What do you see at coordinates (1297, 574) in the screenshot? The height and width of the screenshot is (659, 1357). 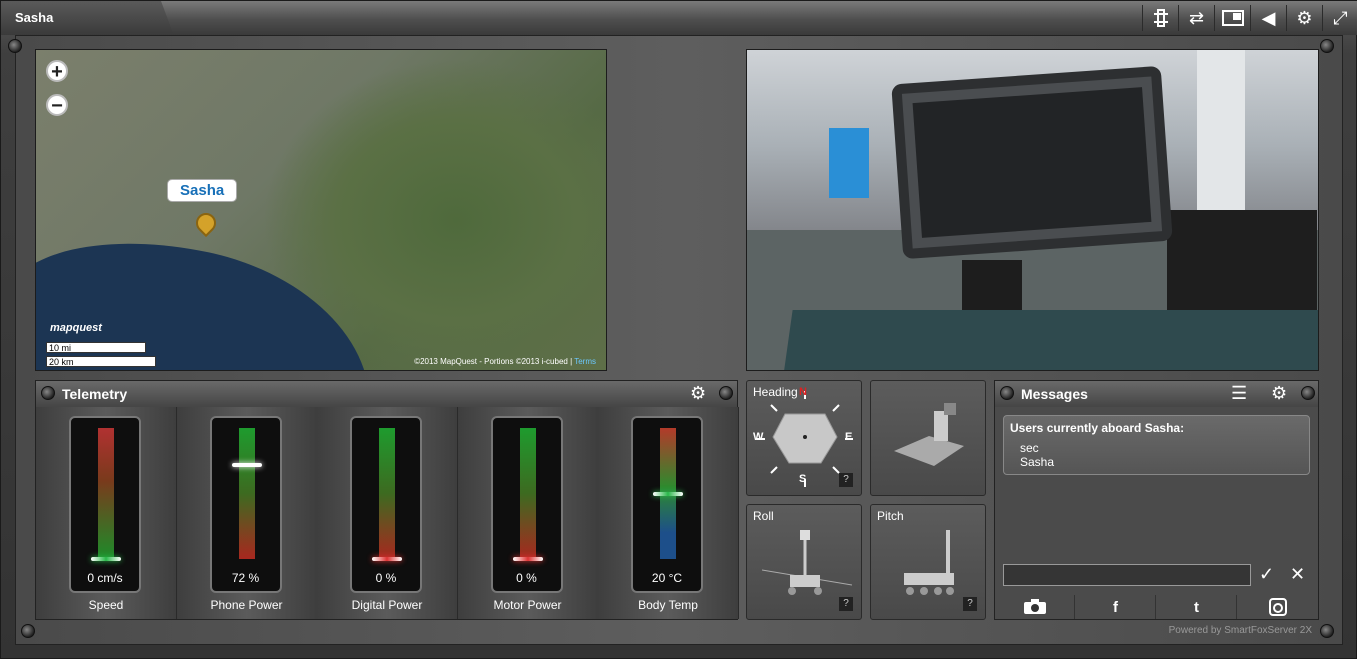 I see `clear-x-icon: ✕` at bounding box center [1297, 574].